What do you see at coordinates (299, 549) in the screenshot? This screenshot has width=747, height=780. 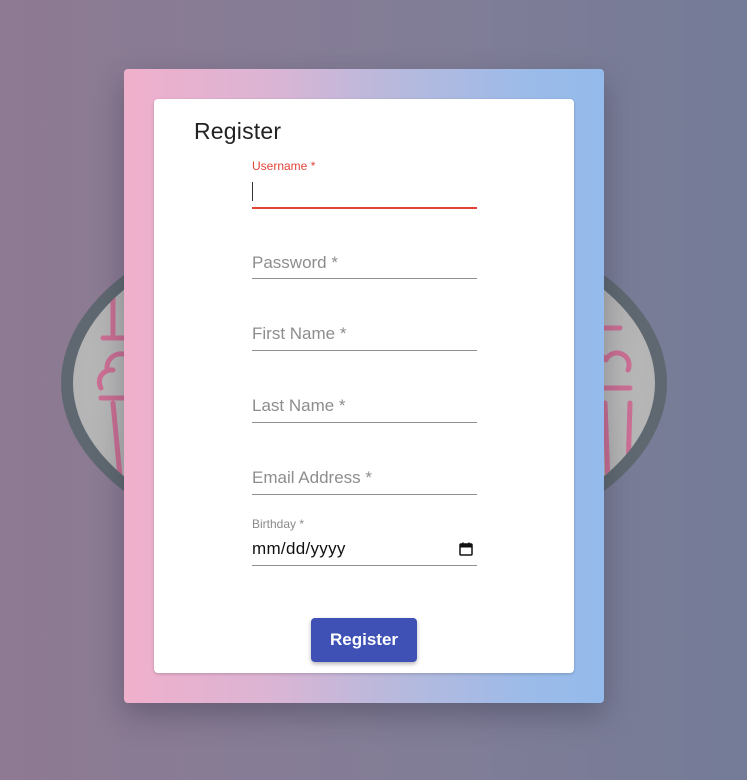 I see `birthday-input: mm/dd/yyyy` at bounding box center [299, 549].